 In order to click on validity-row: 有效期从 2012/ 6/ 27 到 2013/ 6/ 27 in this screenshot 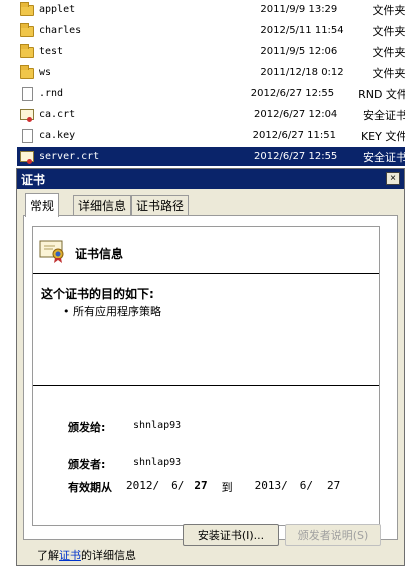, I will do `click(204, 487)`.